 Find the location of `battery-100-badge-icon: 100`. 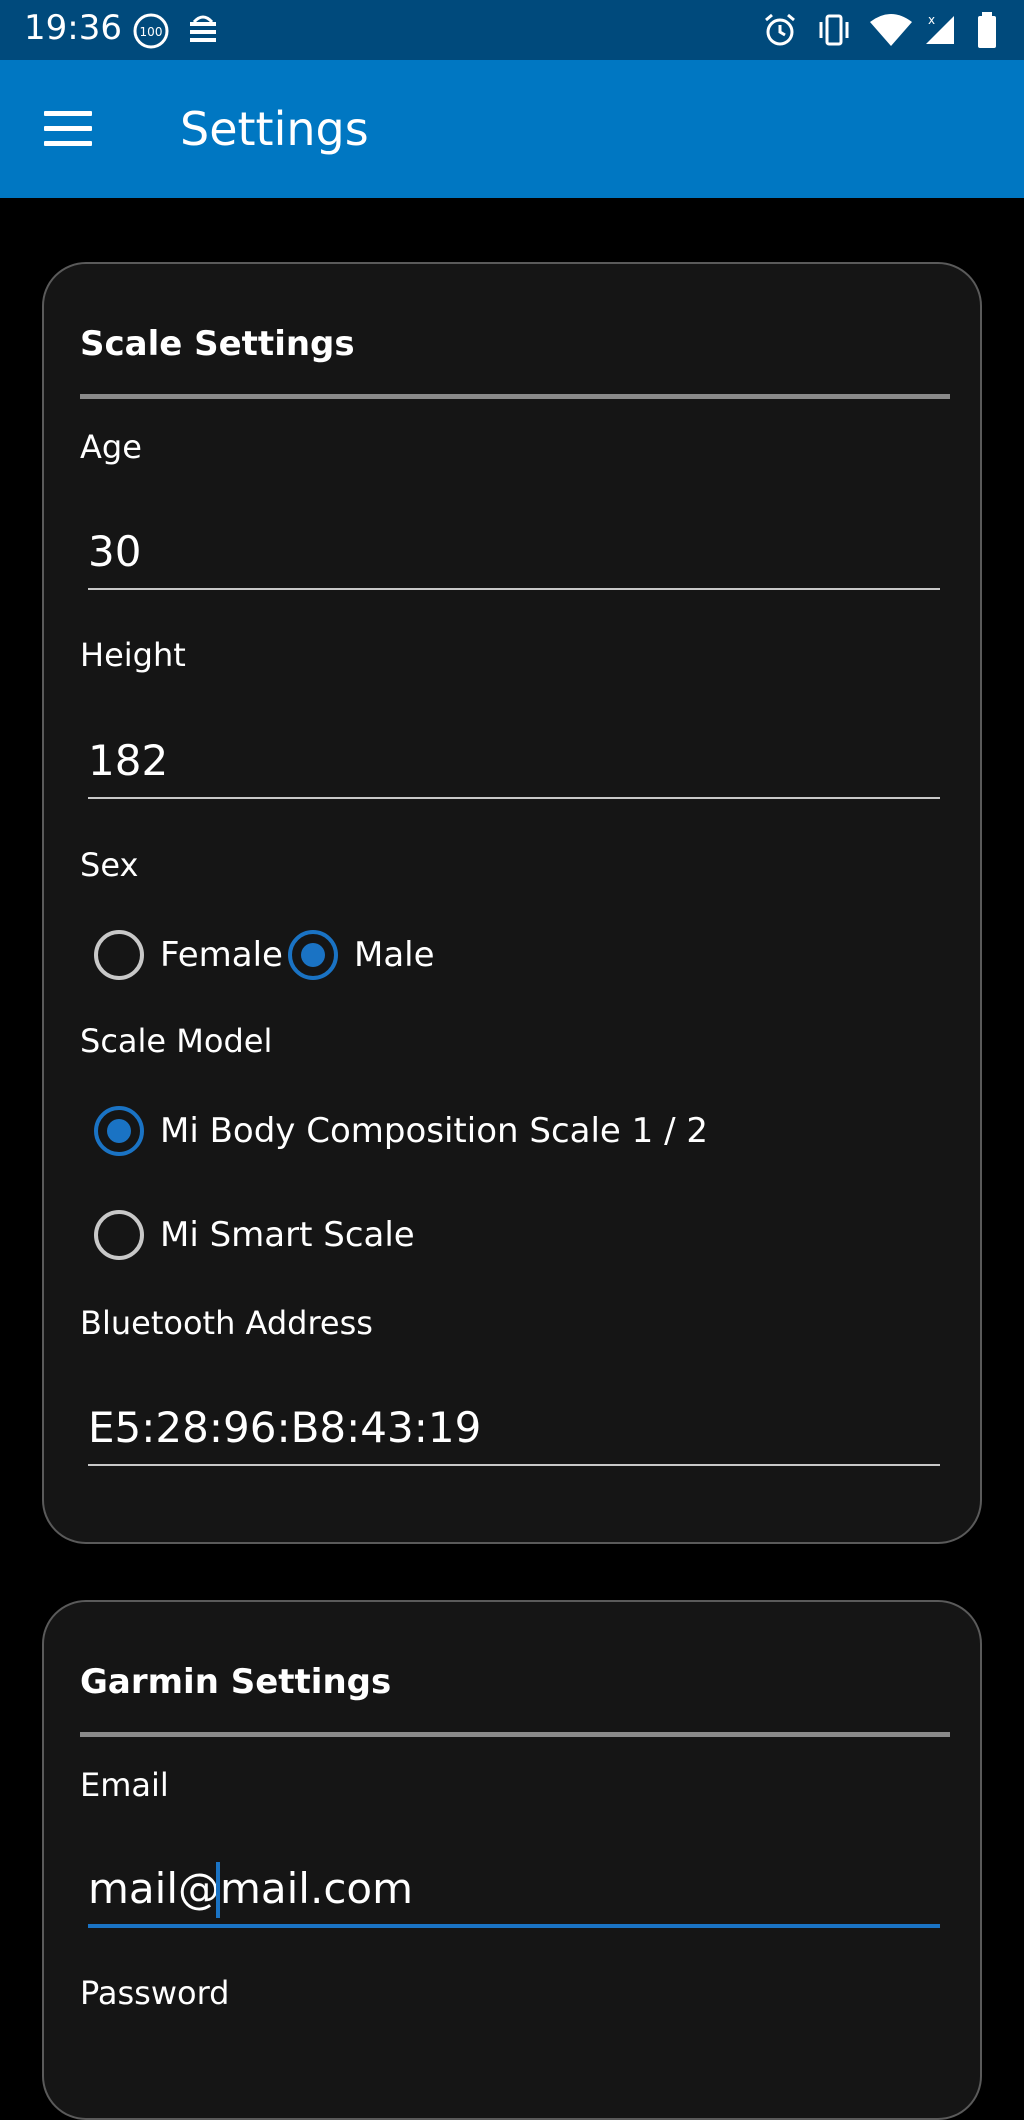

battery-100-badge-icon: 100 is located at coordinates (151, 31).